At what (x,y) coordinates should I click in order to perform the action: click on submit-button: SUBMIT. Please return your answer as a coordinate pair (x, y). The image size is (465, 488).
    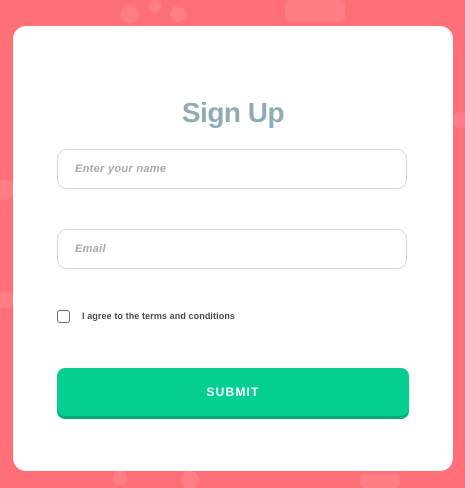
    Looking at the image, I should click on (233, 392).